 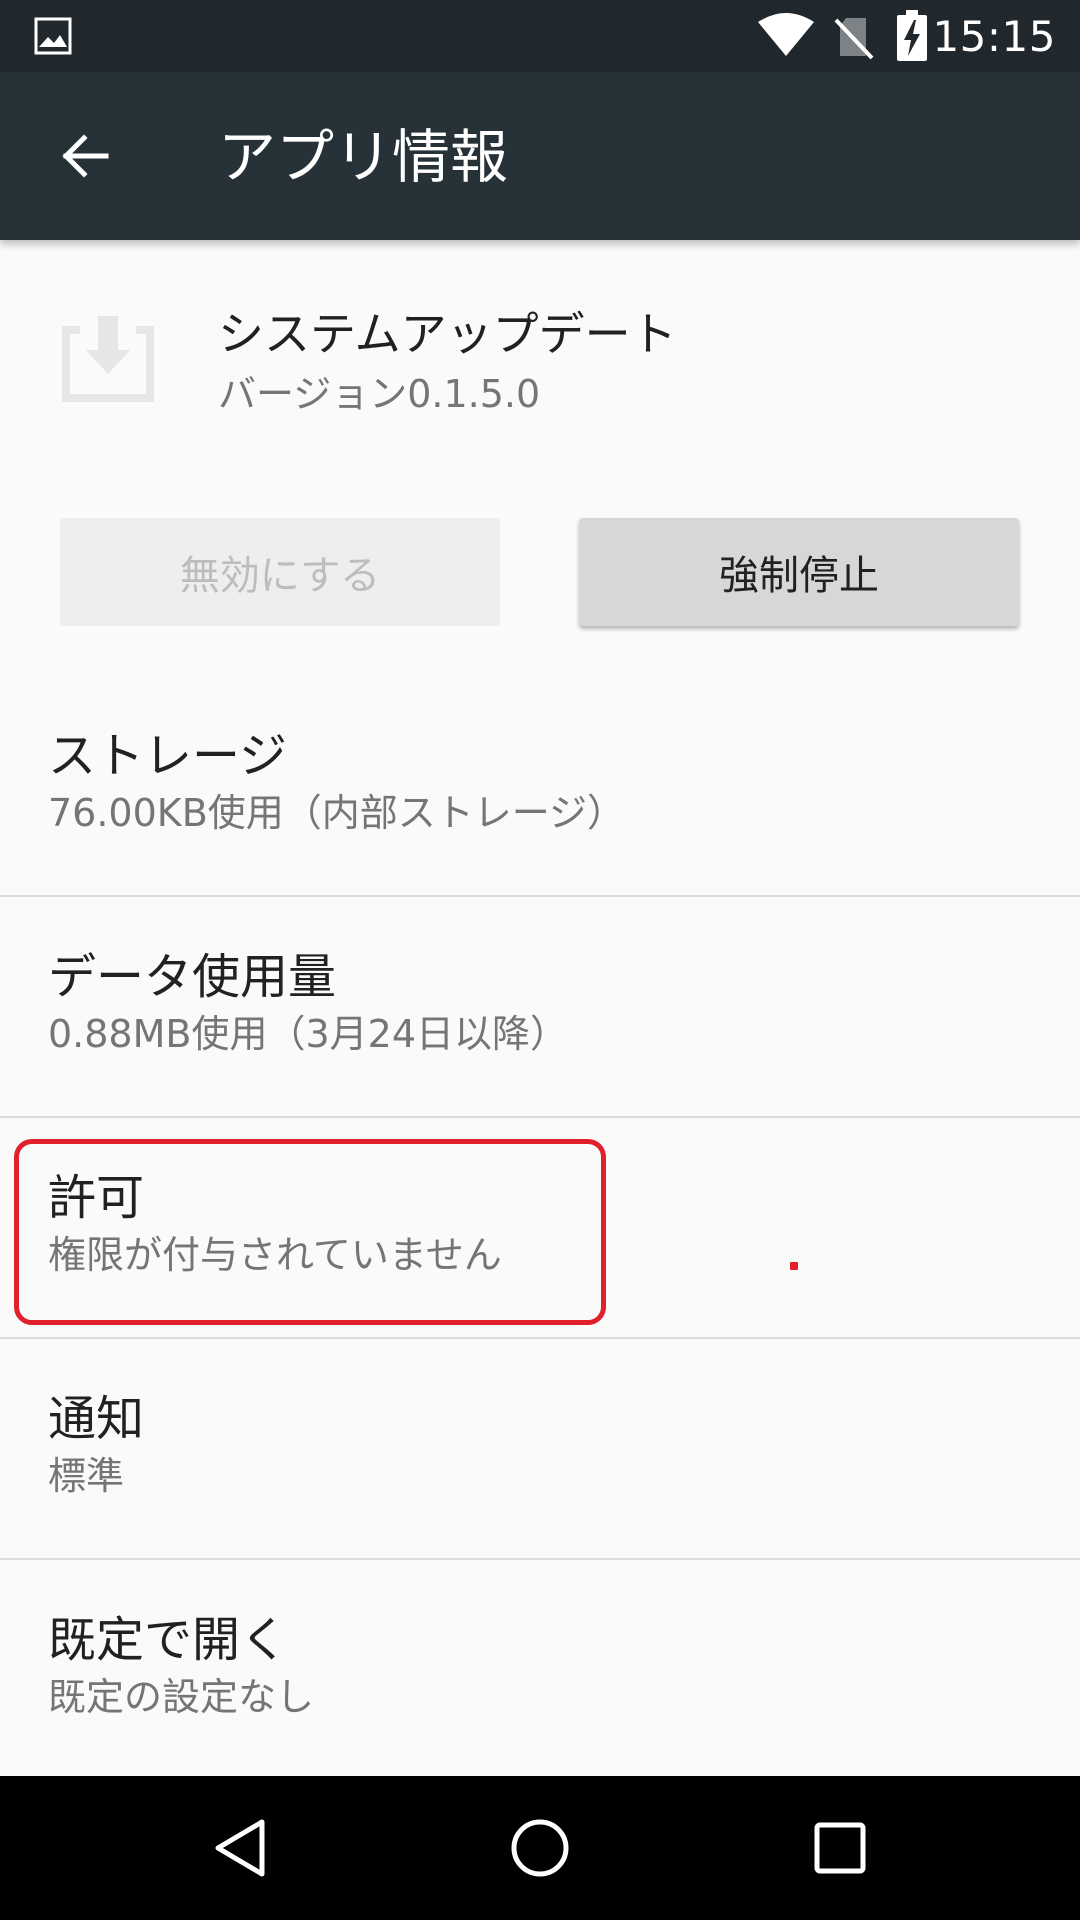 What do you see at coordinates (799, 572) in the screenshot?
I see `force-stop-button: 強制停止` at bounding box center [799, 572].